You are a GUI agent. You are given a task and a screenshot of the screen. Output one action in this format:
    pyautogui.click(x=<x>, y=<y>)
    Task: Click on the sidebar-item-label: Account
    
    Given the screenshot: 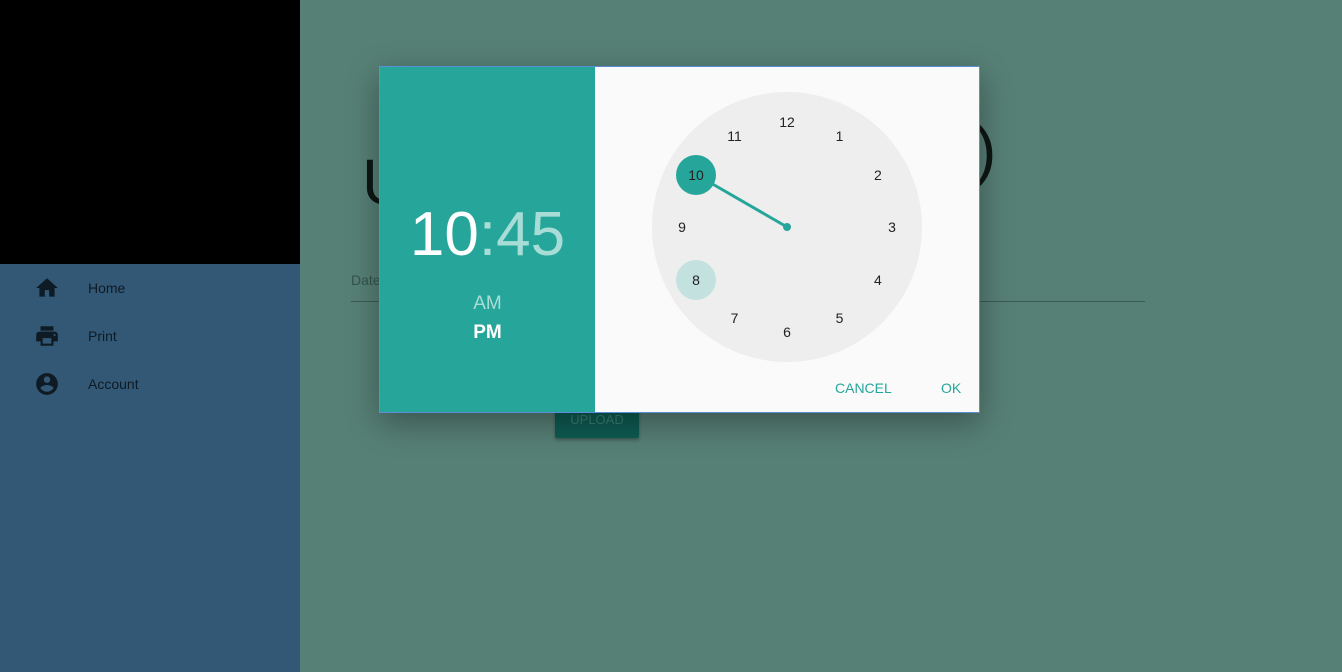 What is the action you would take?
    pyautogui.click(x=113, y=384)
    